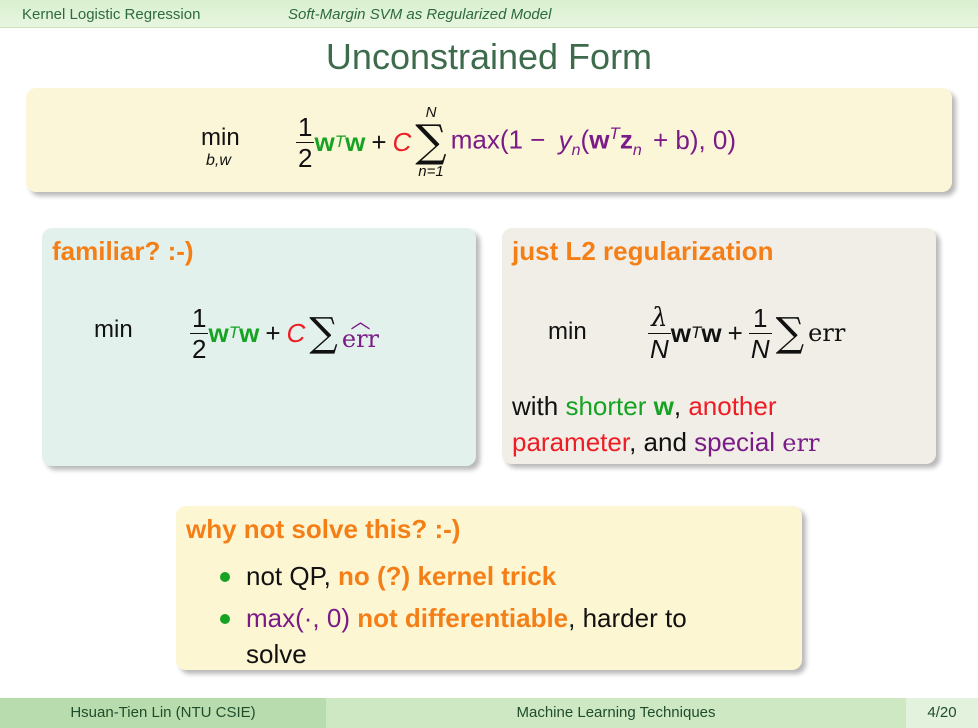 The height and width of the screenshot is (728, 978). What do you see at coordinates (111, 14) in the screenshot?
I see `header-section: Kernel Logistic Regression` at bounding box center [111, 14].